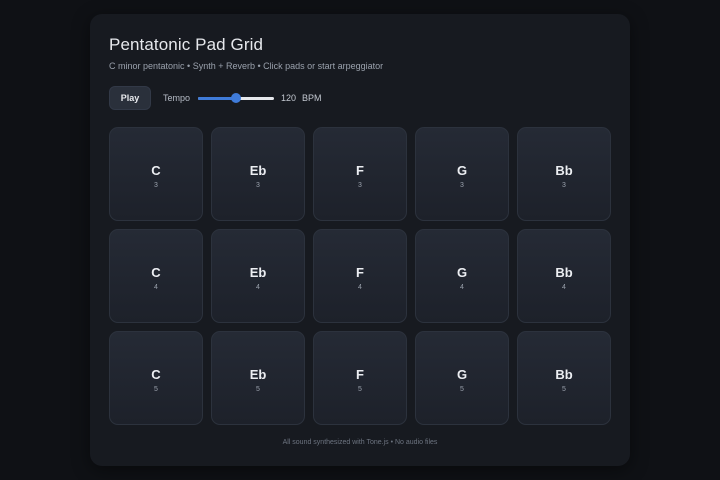 This screenshot has height=480, width=720. I want to click on pad-bb3: Bb 3, so click(564, 174).